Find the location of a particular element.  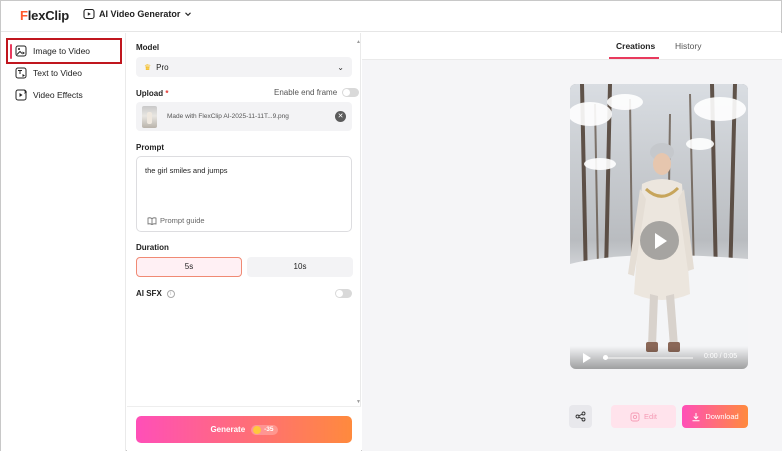

tab-creations: Creations is located at coordinates (635, 46).